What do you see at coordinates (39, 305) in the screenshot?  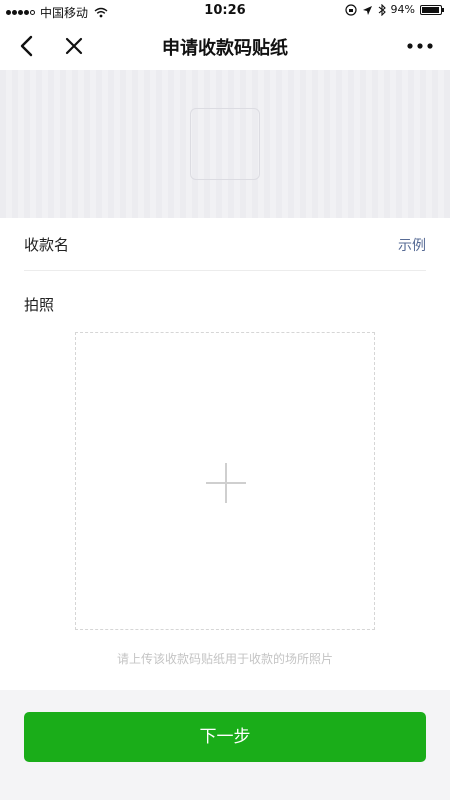 I see `photo-label: 拍照` at bounding box center [39, 305].